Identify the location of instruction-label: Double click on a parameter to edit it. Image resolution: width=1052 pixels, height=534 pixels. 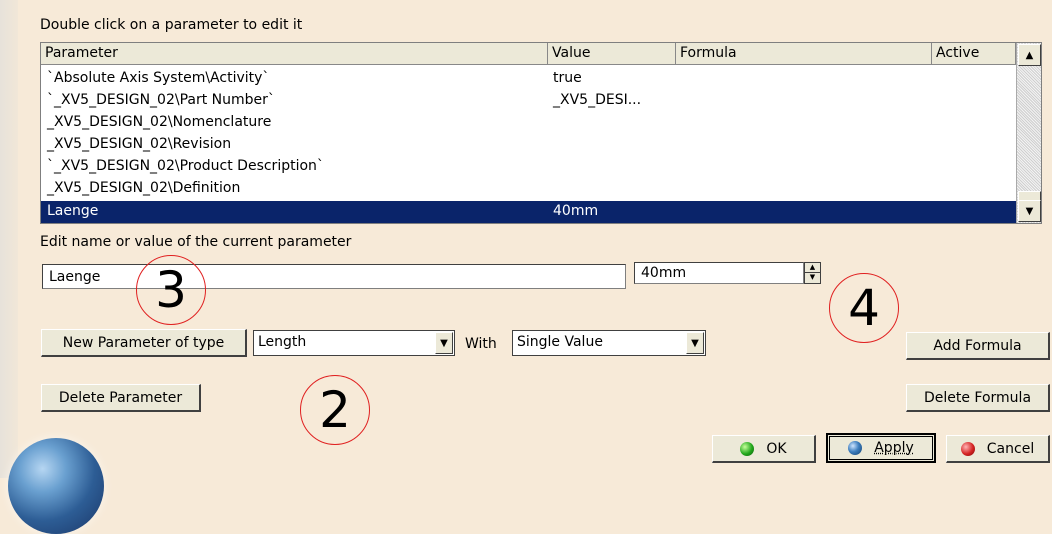
(171, 25).